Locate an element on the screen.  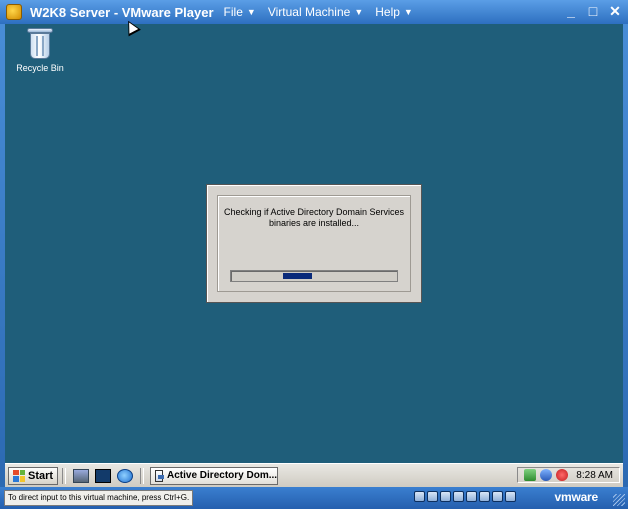
window-controls: _ □ ✕ is located at coordinates (593, 11).